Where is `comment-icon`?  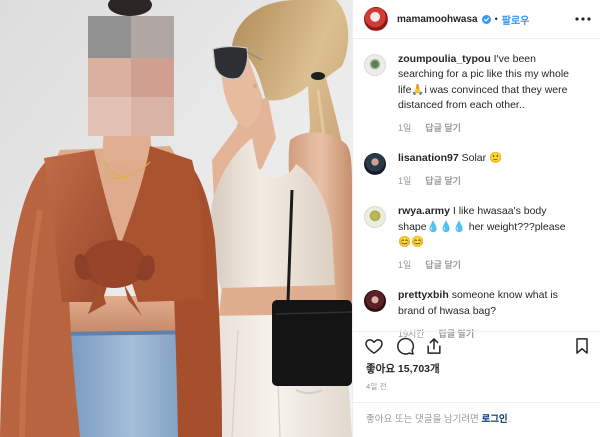
comment-icon is located at coordinates (405, 346).